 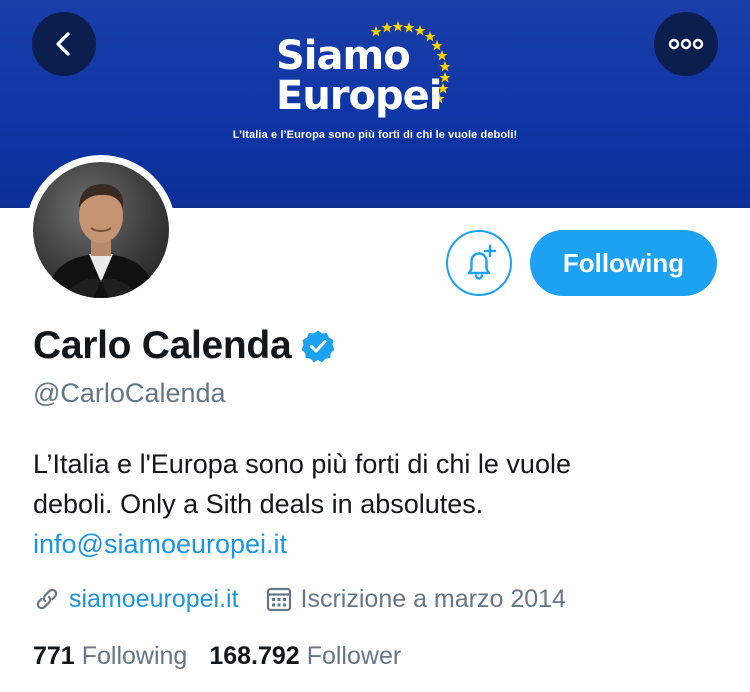 I want to click on following-label: Following, so click(x=135, y=656).